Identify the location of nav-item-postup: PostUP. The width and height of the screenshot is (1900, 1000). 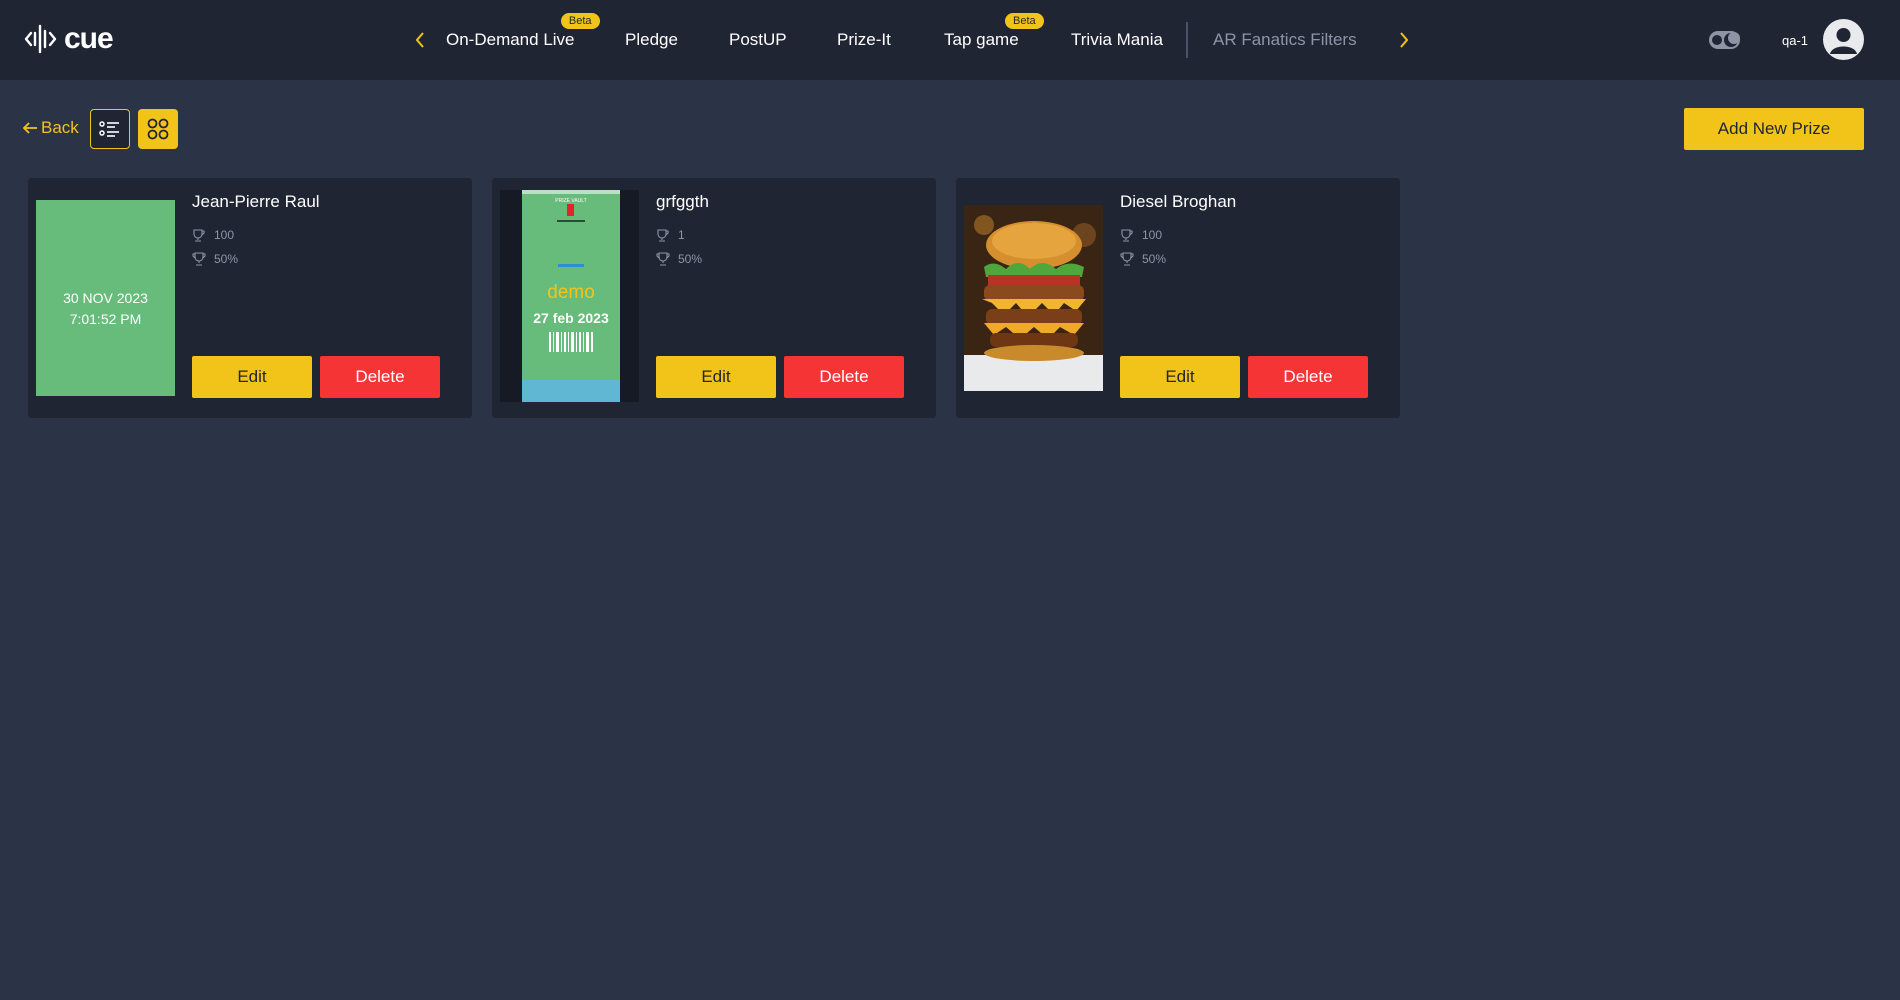
(758, 40).